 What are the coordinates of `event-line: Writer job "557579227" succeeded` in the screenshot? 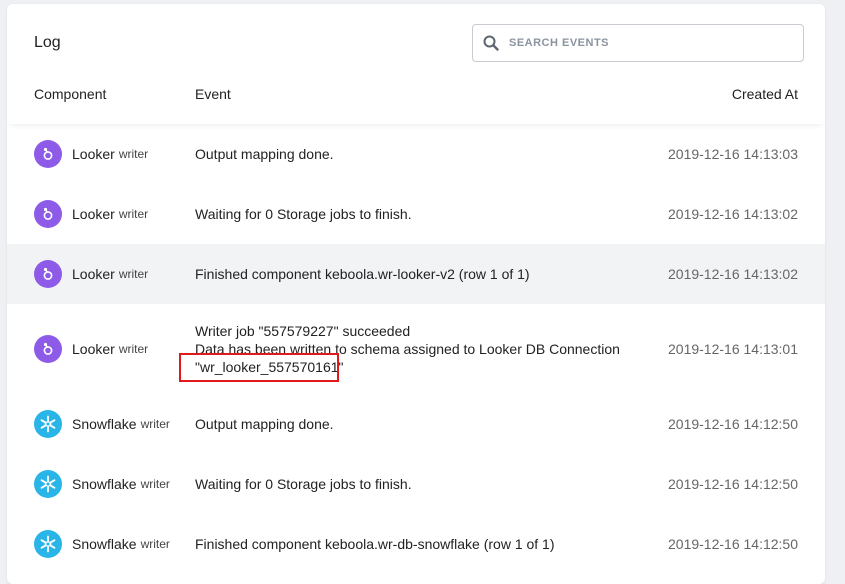 It's located at (303, 331).